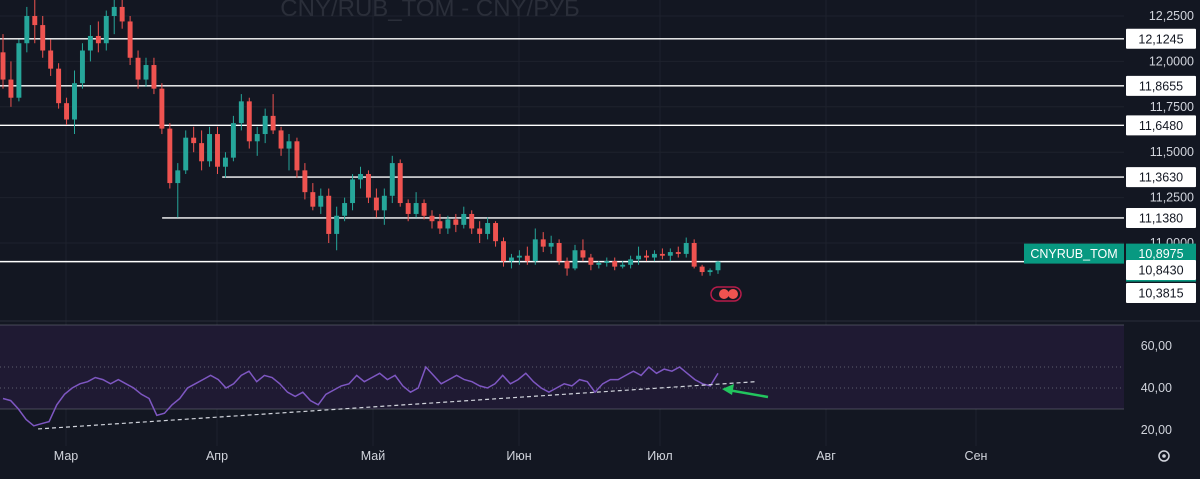 This screenshot has height=479, width=1200. I want to click on price-tick-label: 11,2500, so click(1172, 198).